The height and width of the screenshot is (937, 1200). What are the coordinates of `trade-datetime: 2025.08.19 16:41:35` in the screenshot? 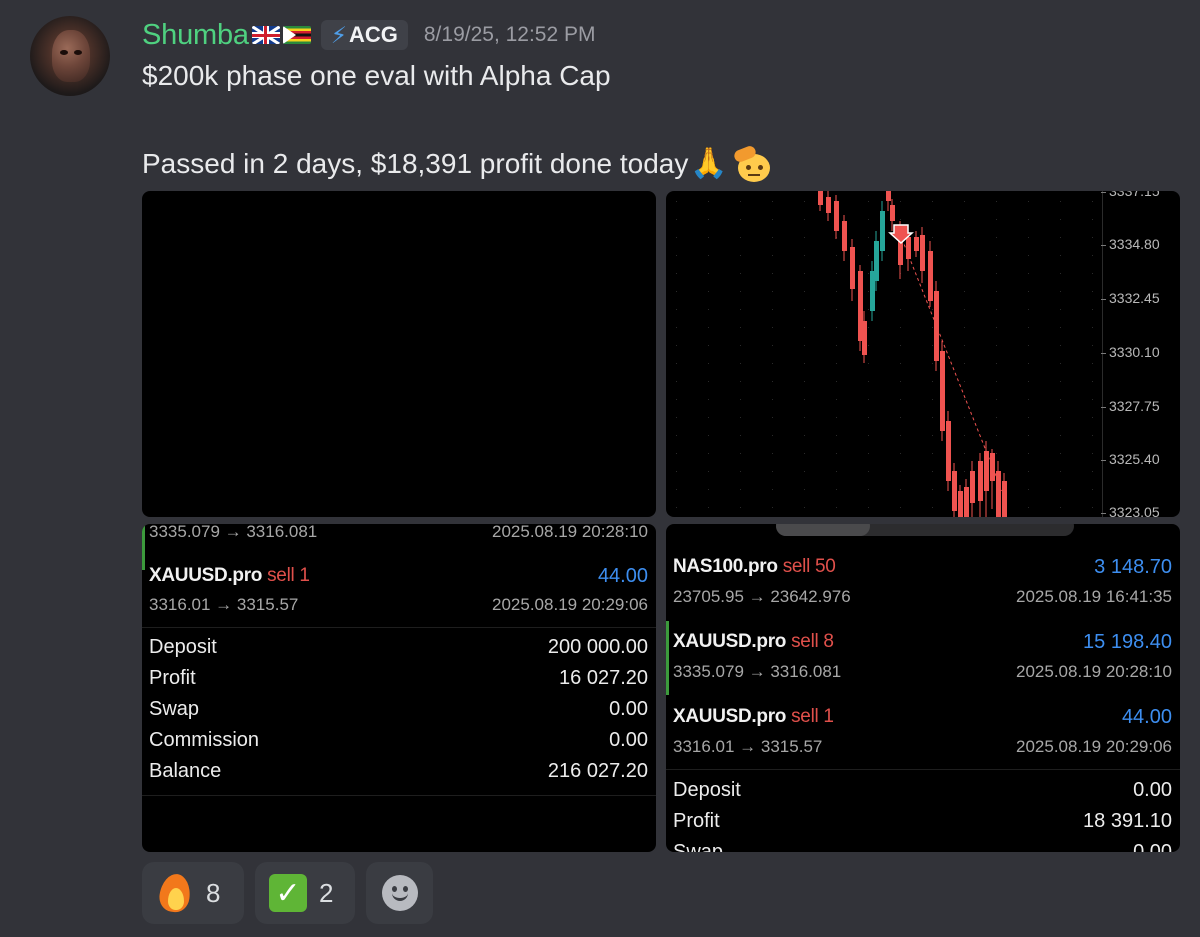 It's located at (1094, 596).